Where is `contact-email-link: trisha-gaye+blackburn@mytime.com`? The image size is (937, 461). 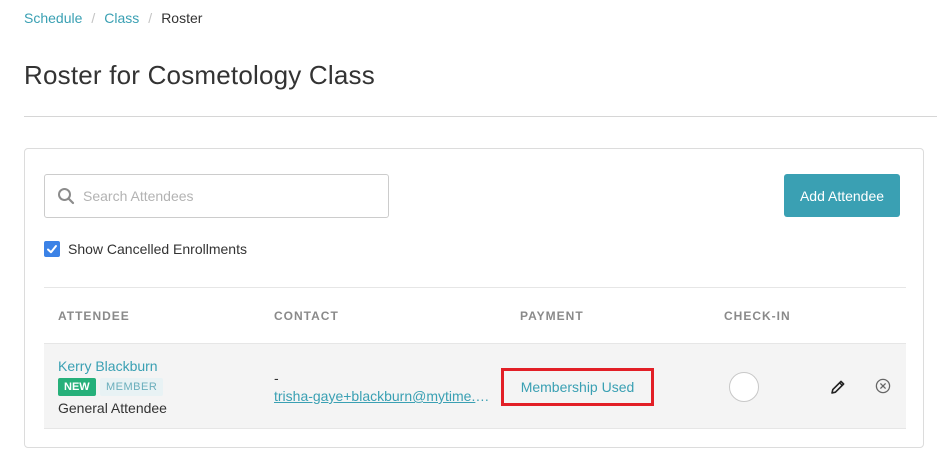 contact-email-link: trisha-gaye+blackburn@mytime.com is located at coordinates (383, 396).